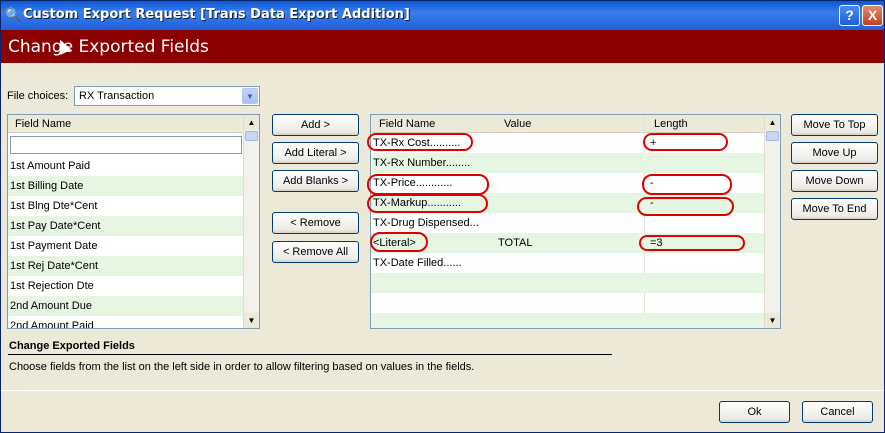 The image size is (885, 433). Describe the element at coordinates (872, 15) in the screenshot. I see `close-button: X` at that location.